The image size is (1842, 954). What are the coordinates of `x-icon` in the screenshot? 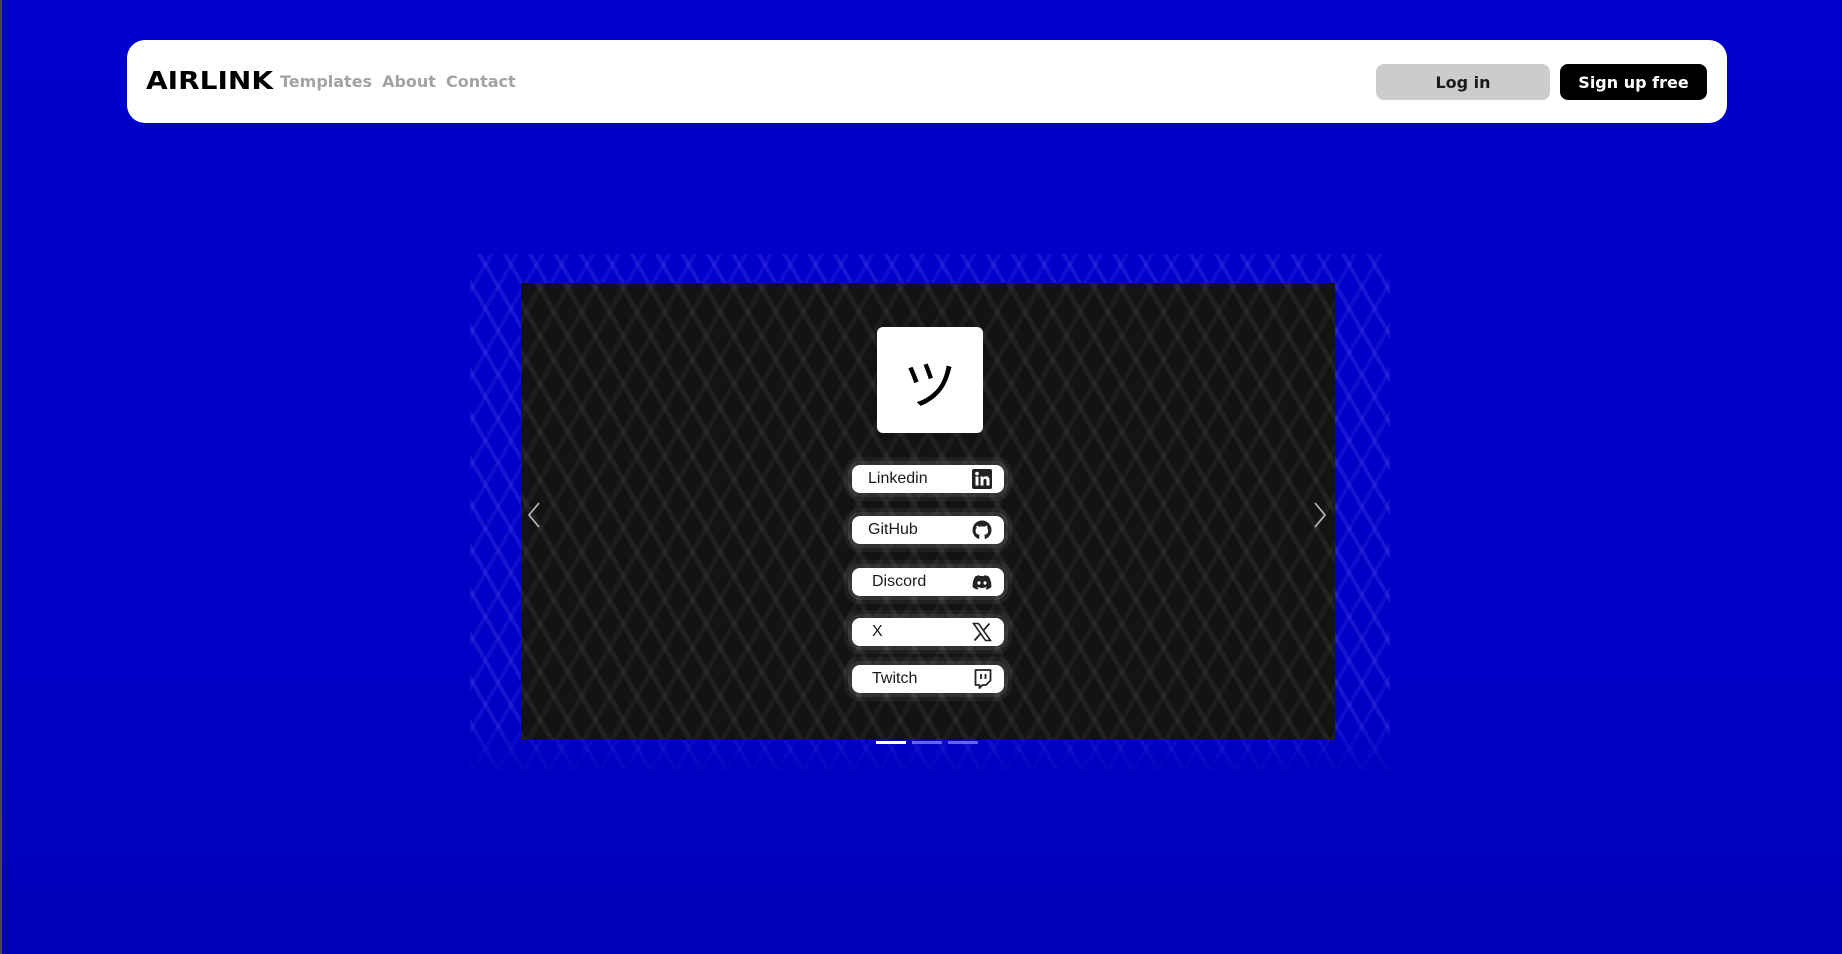 It's located at (982, 632).